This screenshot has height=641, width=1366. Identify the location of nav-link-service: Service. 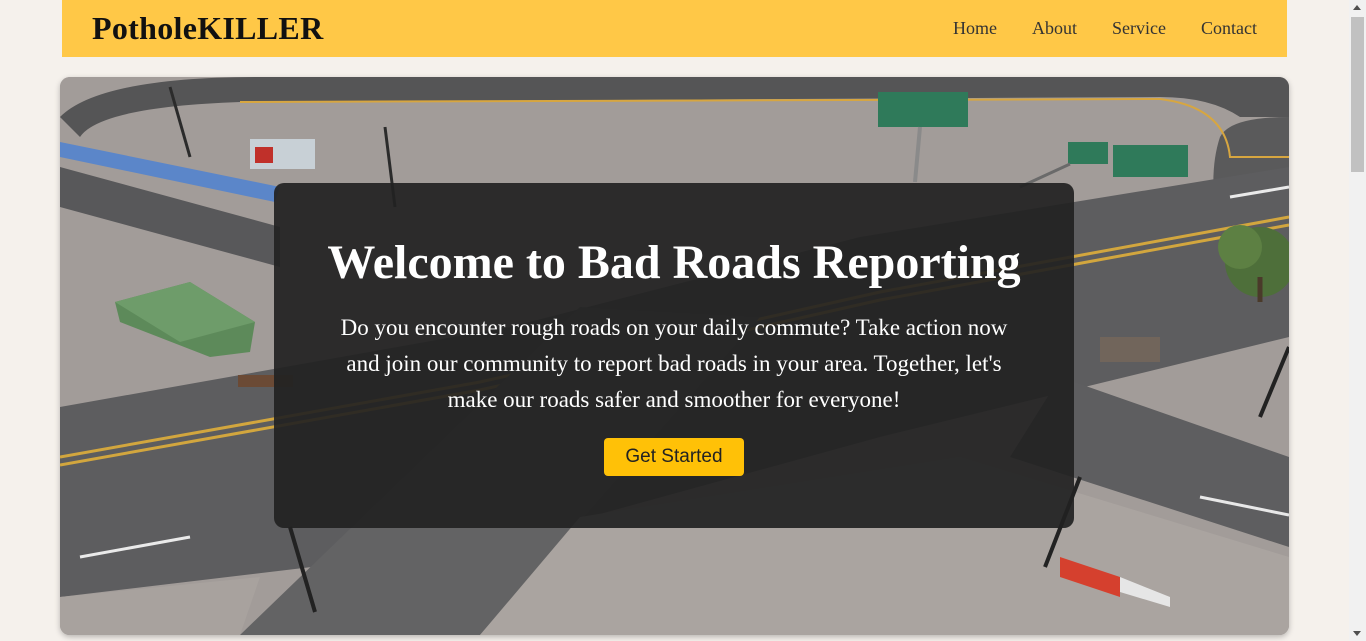
(1139, 28).